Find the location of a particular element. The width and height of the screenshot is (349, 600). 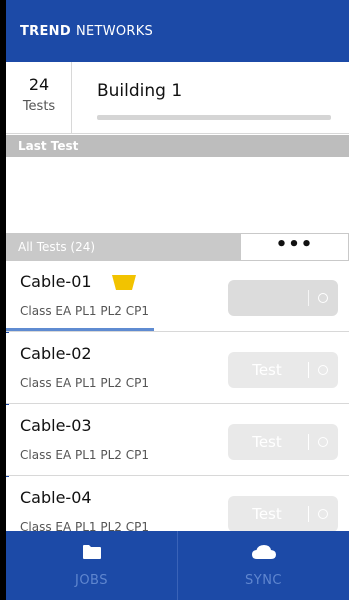

test-button is located at coordinates (283, 298).